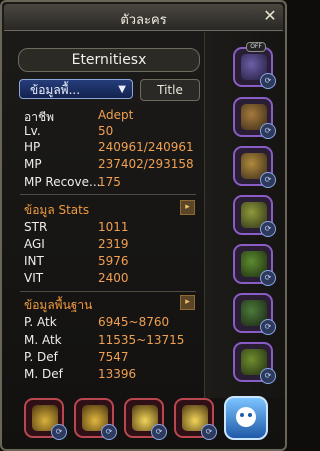  I want to click on stat-value: 5976, so click(113, 261).